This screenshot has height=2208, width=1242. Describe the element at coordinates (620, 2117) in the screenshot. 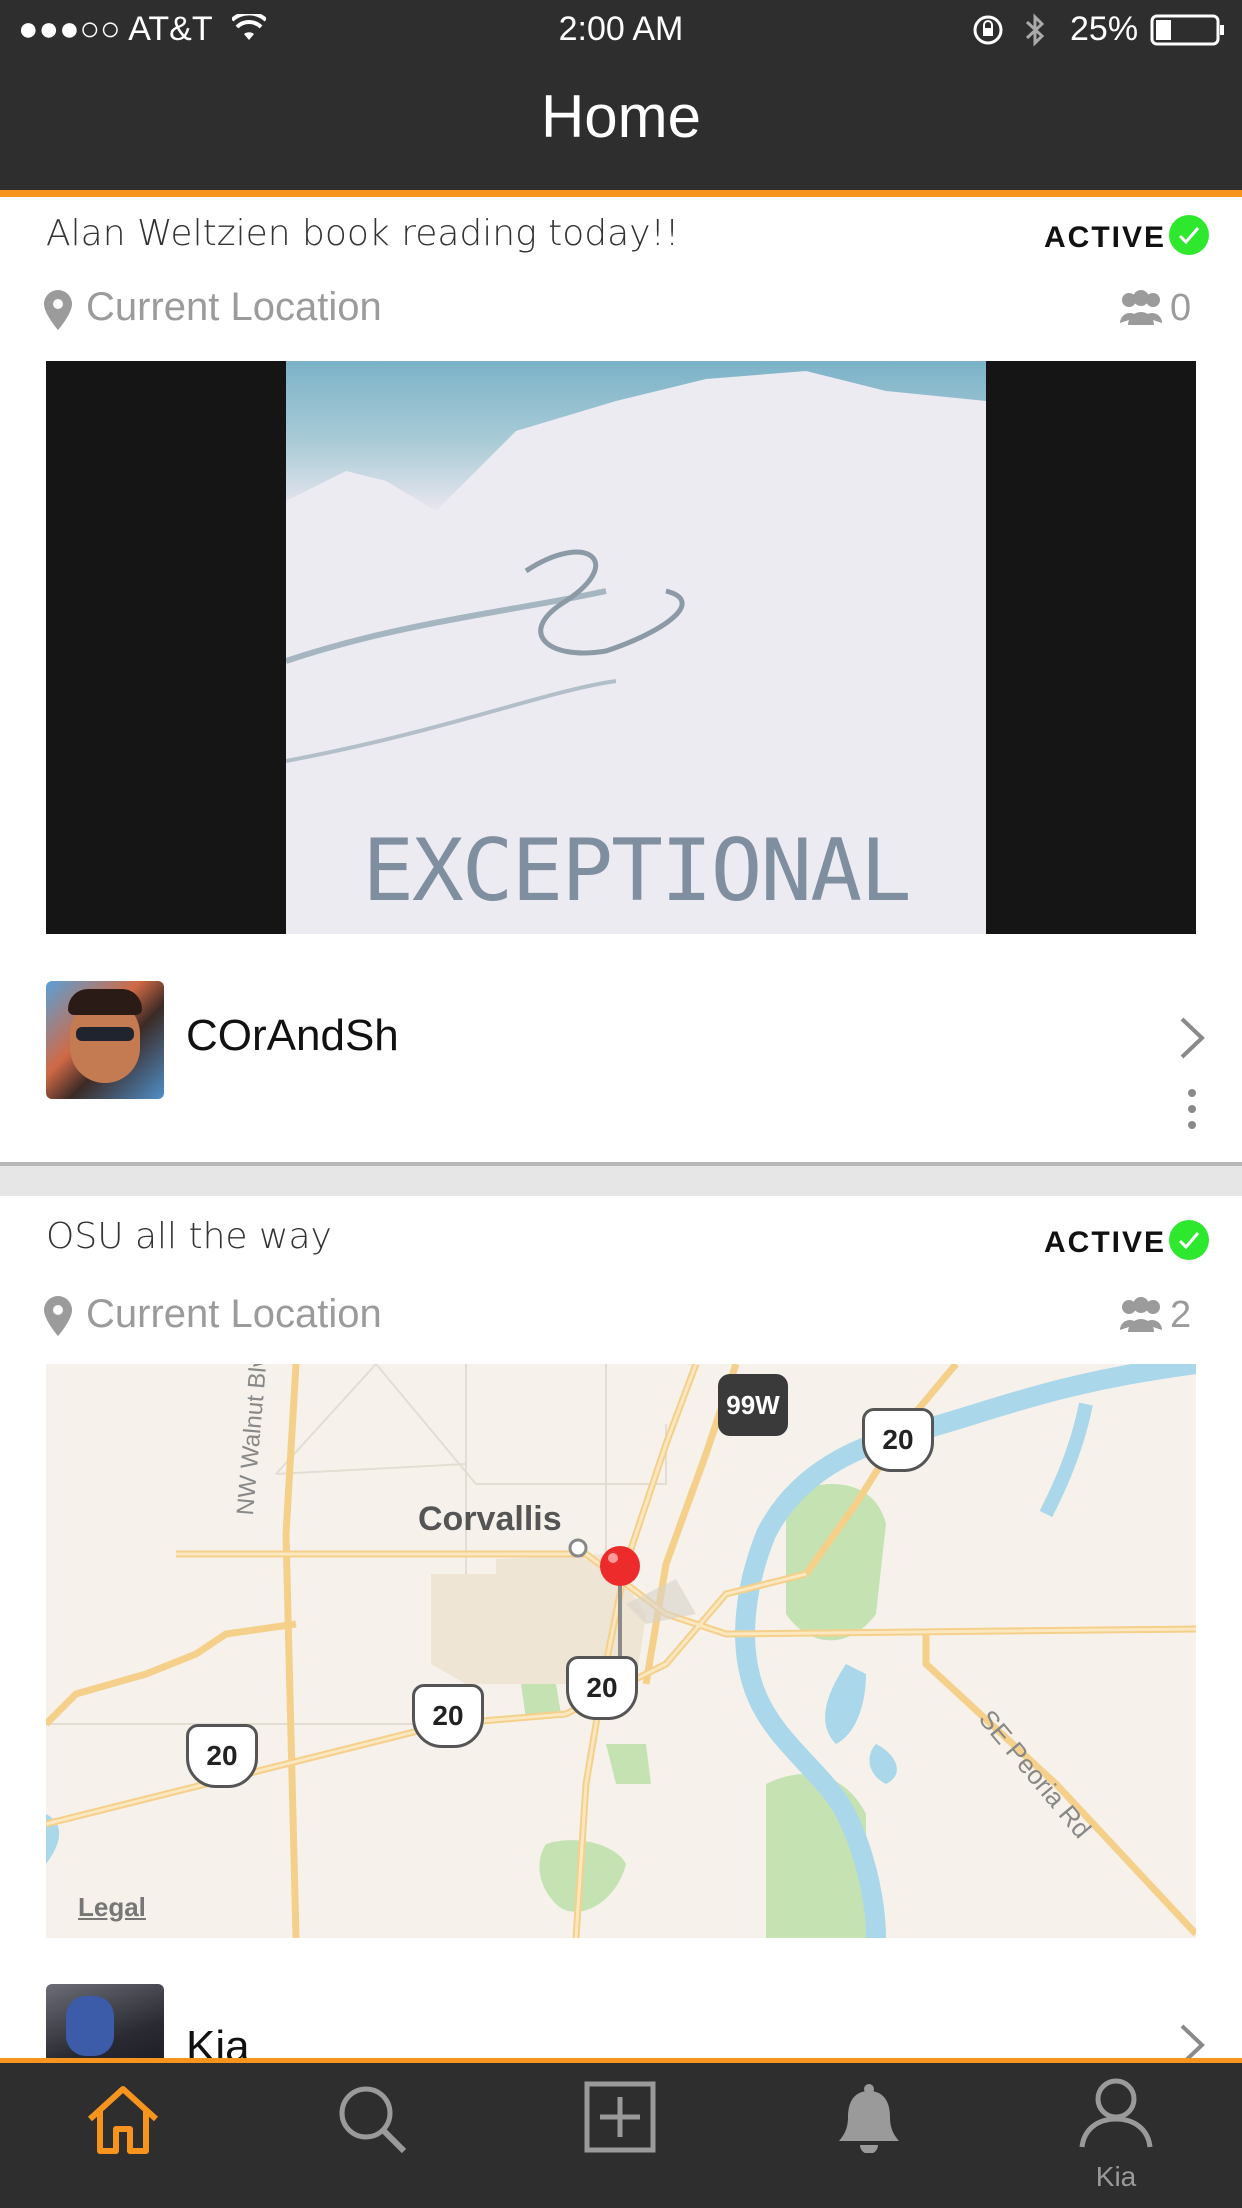

I see `add-post-icon` at that location.